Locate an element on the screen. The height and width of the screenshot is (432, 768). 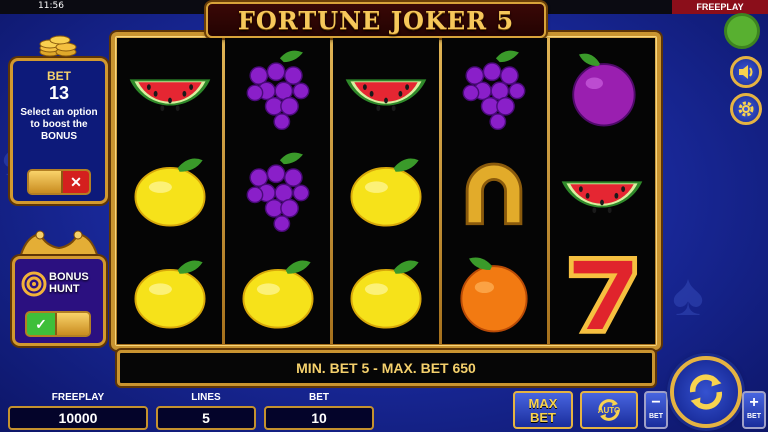
bet-increase-button: + BET is located at coordinates (754, 410).